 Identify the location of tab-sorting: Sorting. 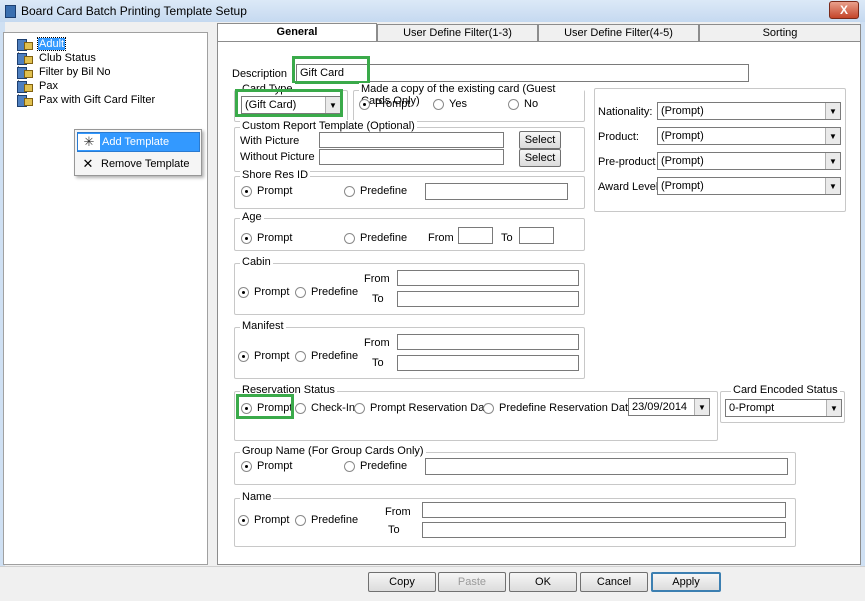
(780, 33).